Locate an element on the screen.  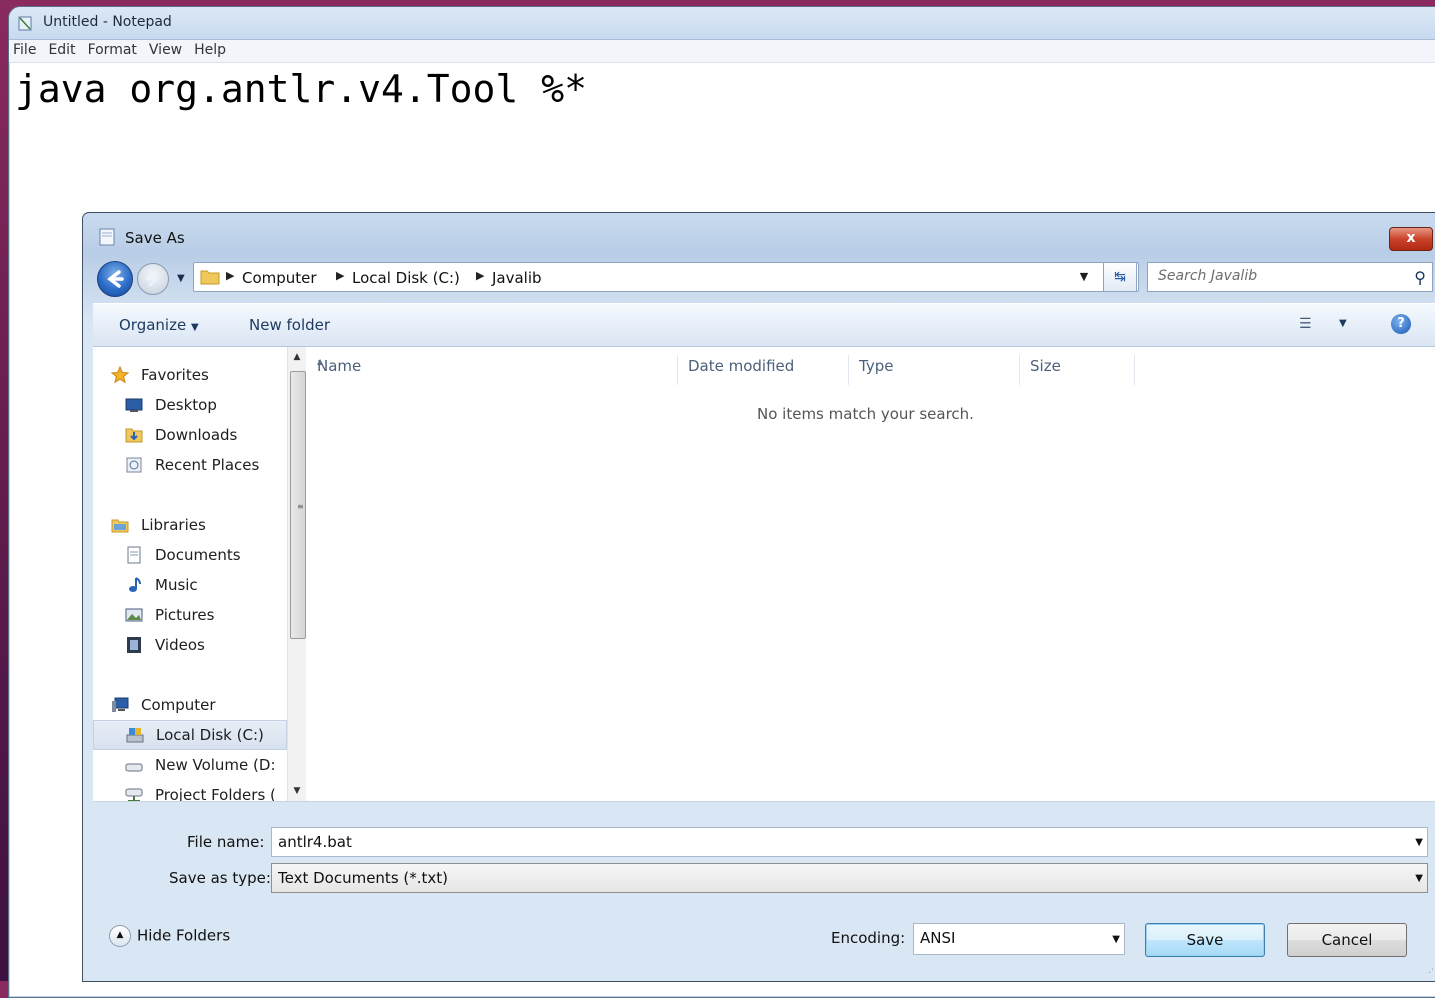
nav-pictures: Pictures is located at coordinates (189, 615).